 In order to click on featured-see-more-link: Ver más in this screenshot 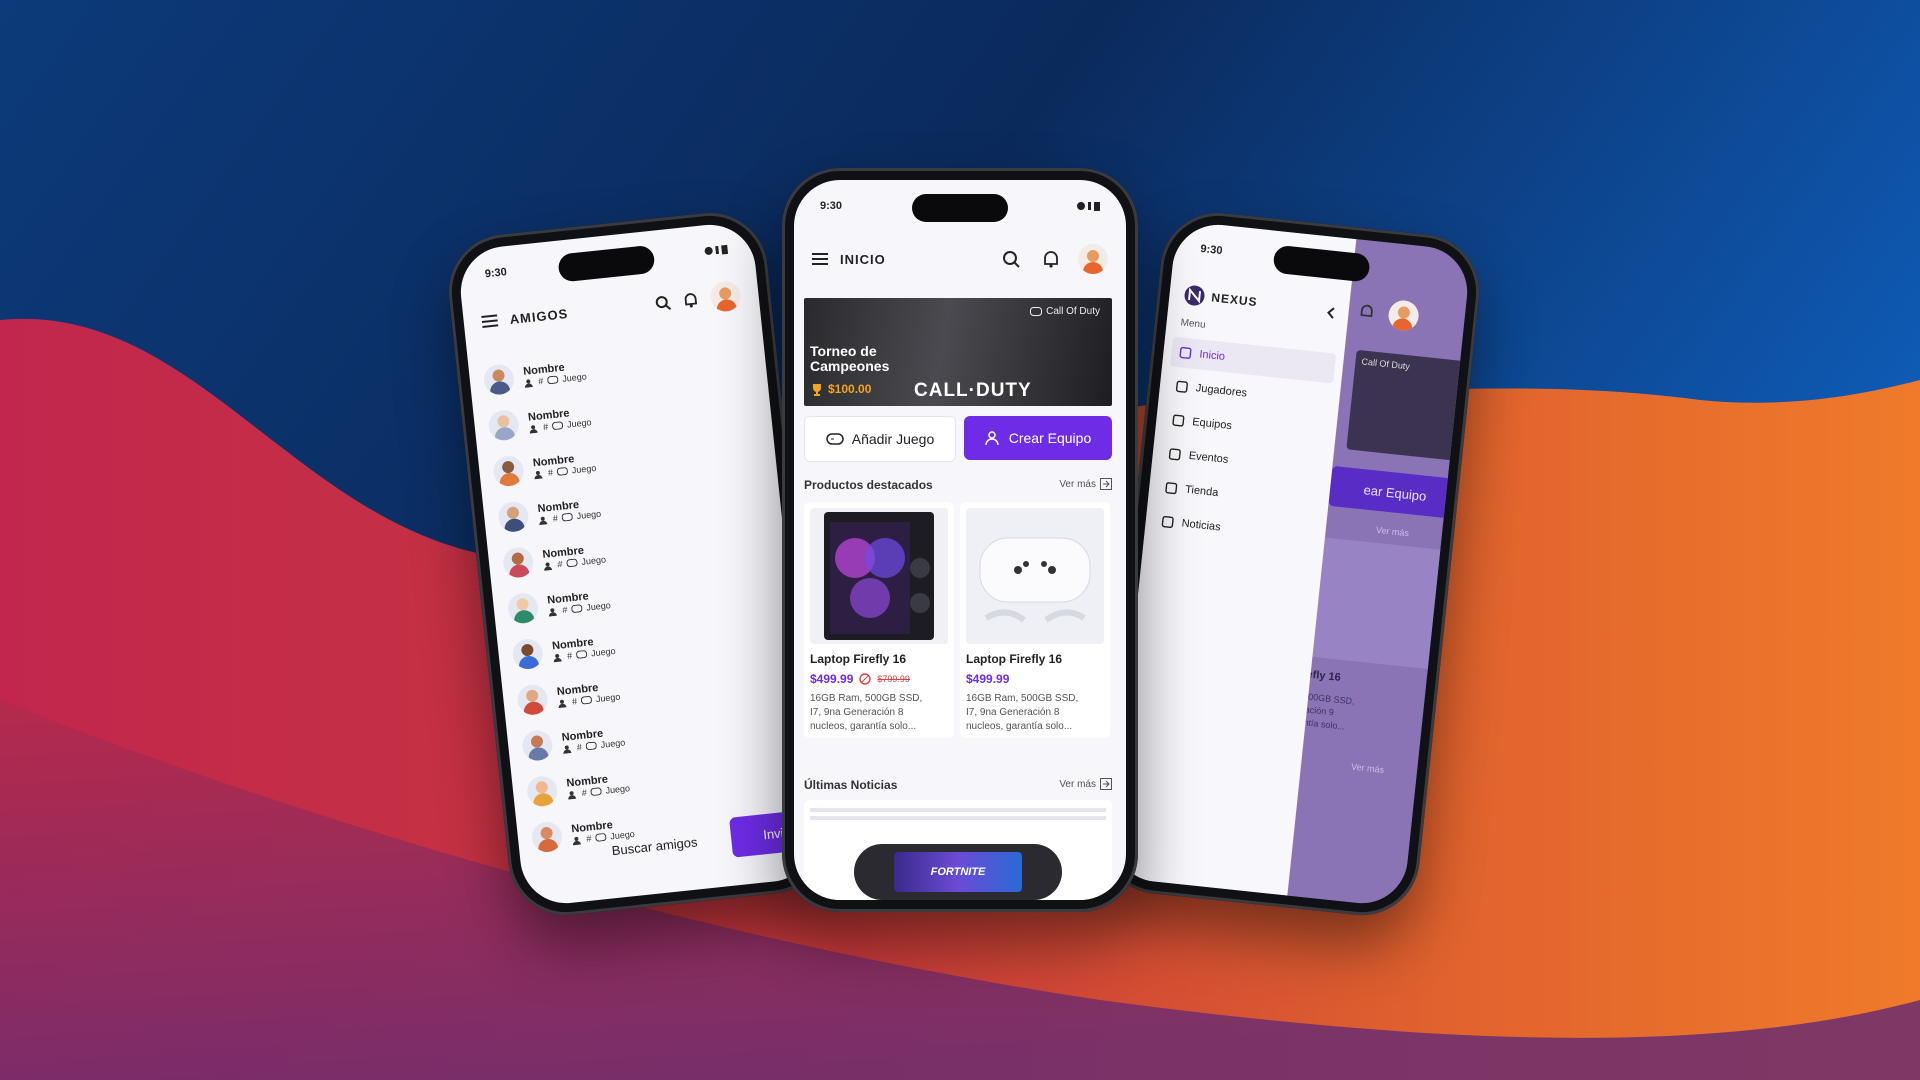, I will do `click(1085, 484)`.